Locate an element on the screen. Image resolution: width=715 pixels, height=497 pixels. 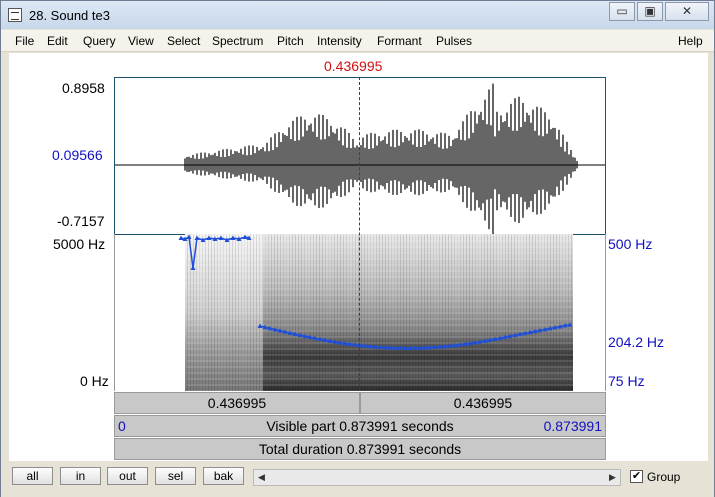
menu-spectrum: Spectrum is located at coordinates (237, 41).